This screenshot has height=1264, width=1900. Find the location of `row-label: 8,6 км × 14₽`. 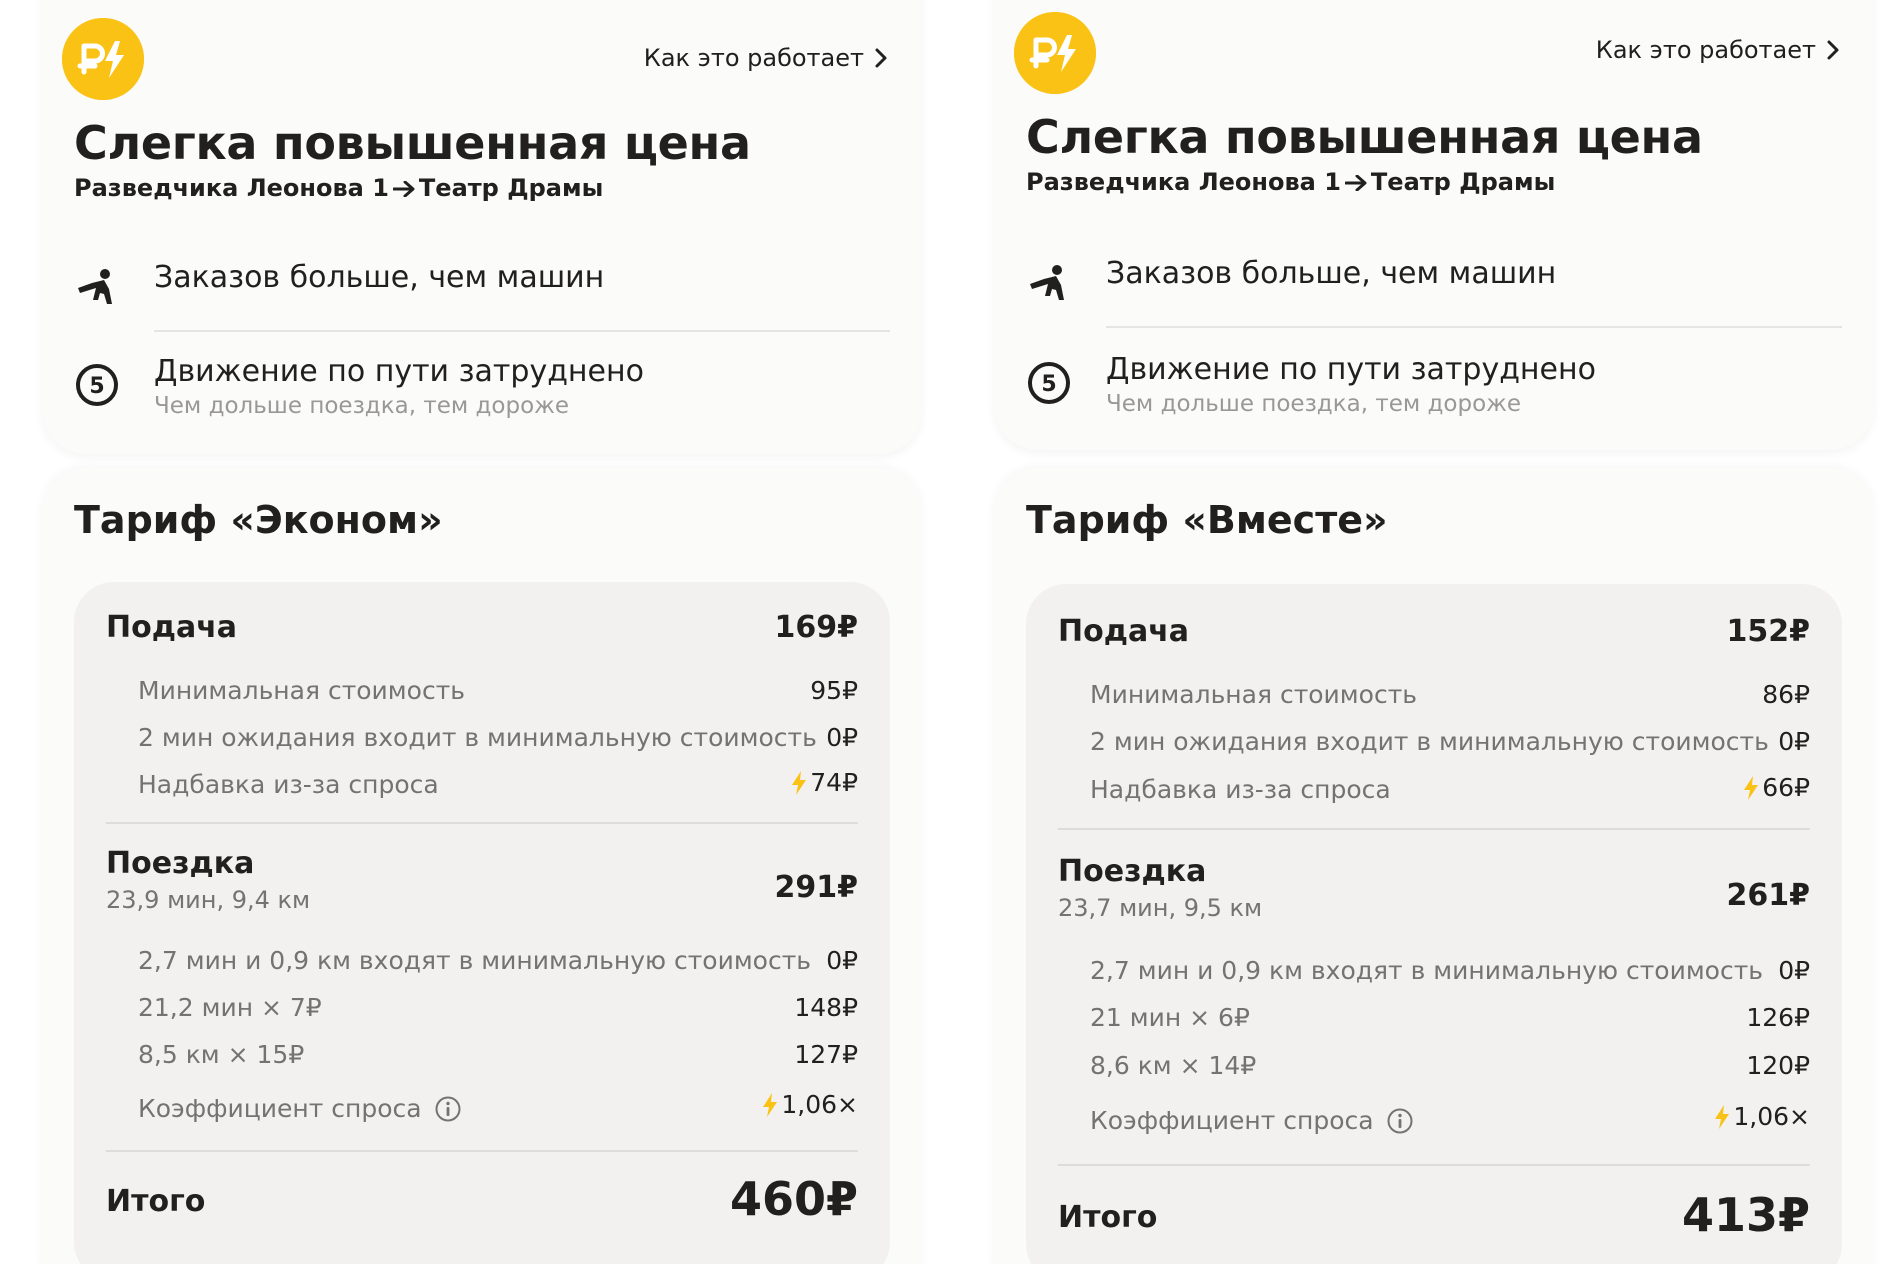

row-label: 8,6 км × 14₽ is located at coordinates (1173, 1065).